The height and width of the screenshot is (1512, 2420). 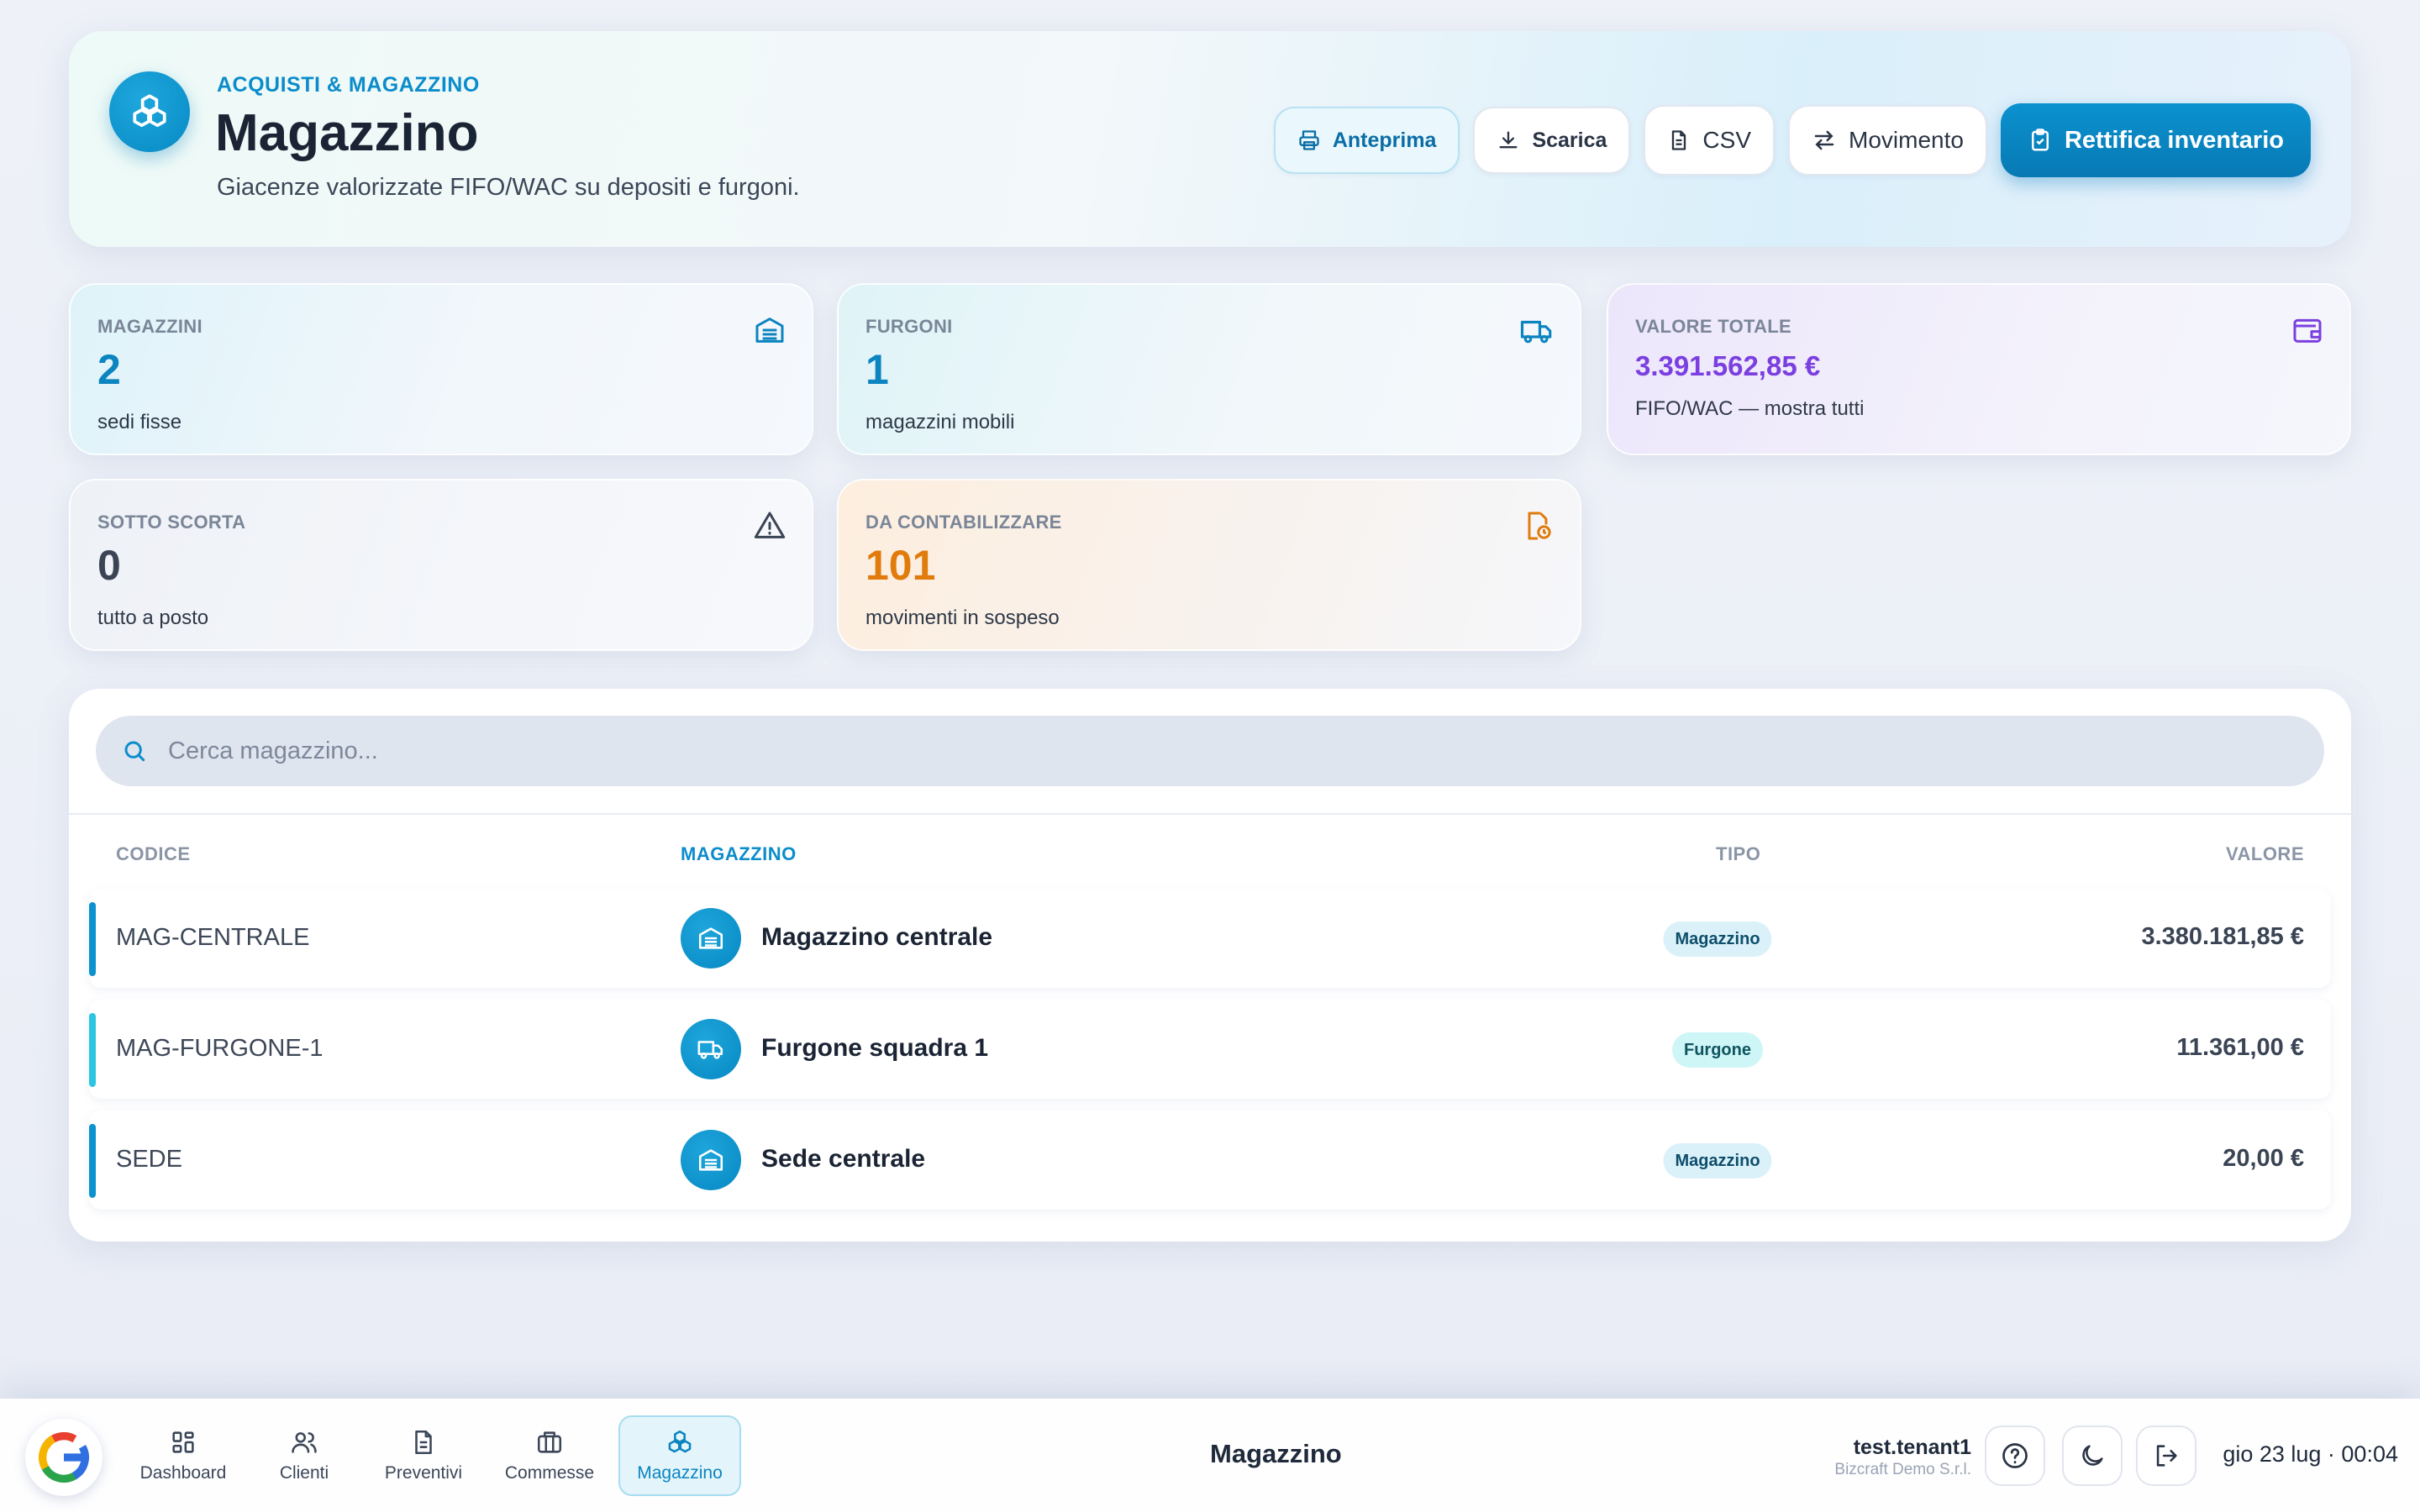 What do you see at coordinates (739, 854) in the screenshot?
I see `column-warehouse: MAGAZZINO` at bounding box center [739, 854].